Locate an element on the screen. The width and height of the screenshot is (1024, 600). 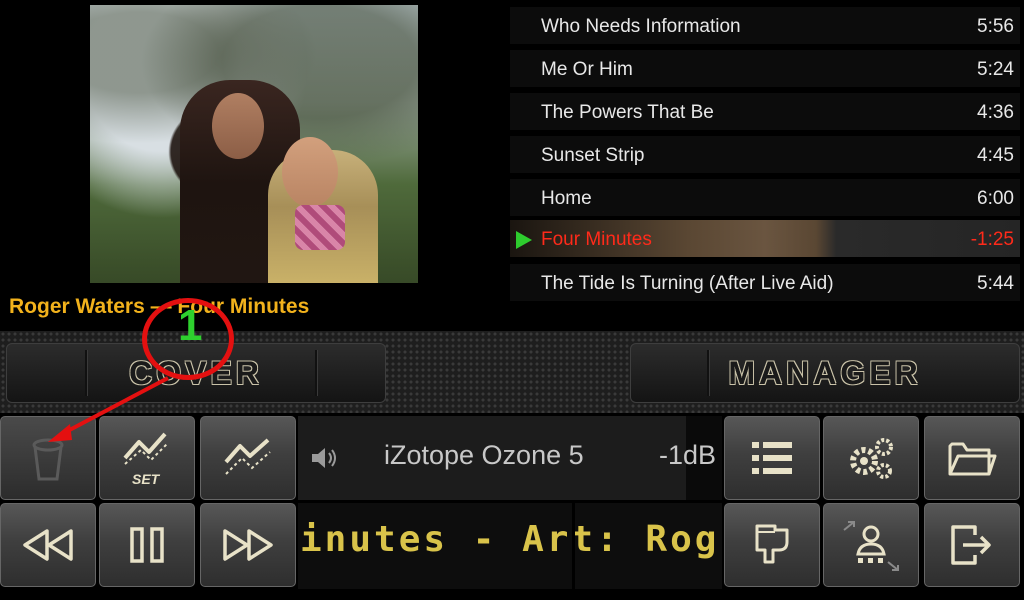
eq-curve-button is located at coordinates (248, 458).